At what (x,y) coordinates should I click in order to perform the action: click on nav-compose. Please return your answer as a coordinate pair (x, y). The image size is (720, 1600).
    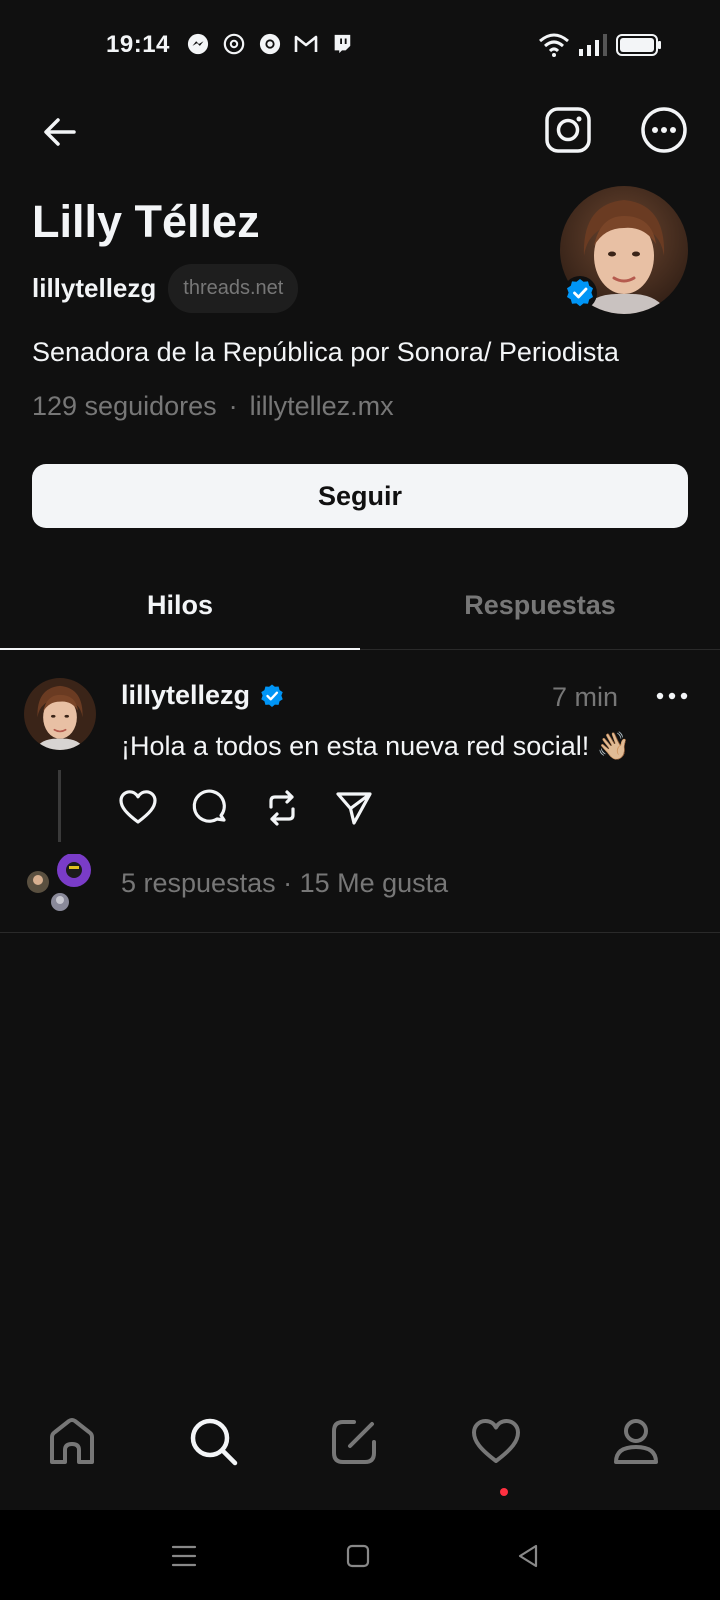
    Looking at the image, I should click on (354, 1442).